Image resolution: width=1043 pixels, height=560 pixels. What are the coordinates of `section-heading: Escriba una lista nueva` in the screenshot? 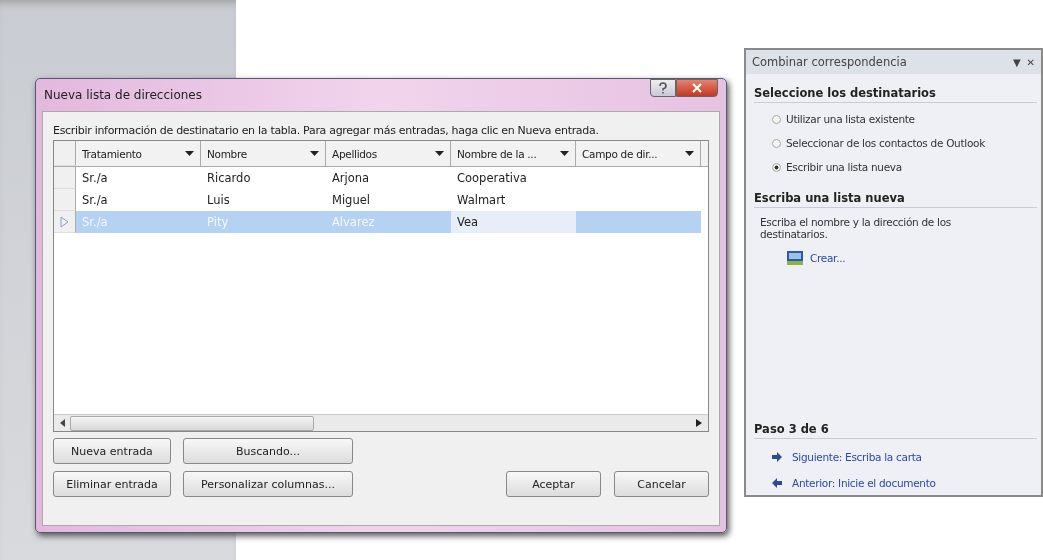 It's located at (895, 199).